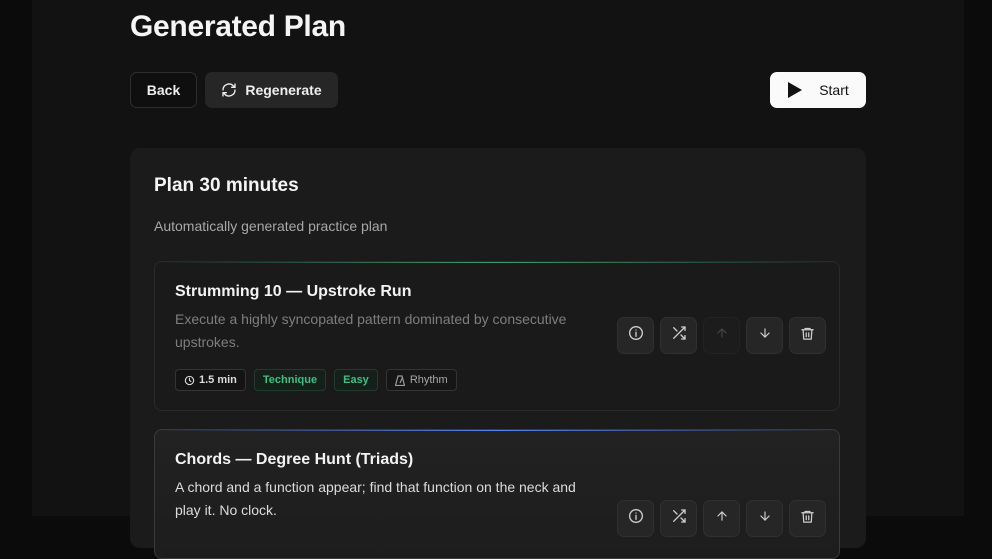 The height and width of the screenshot is (559, 992). Describe the element at coordinates (218, 380) in the screenshot. I see `duration-text: 1.5 min` at that location.